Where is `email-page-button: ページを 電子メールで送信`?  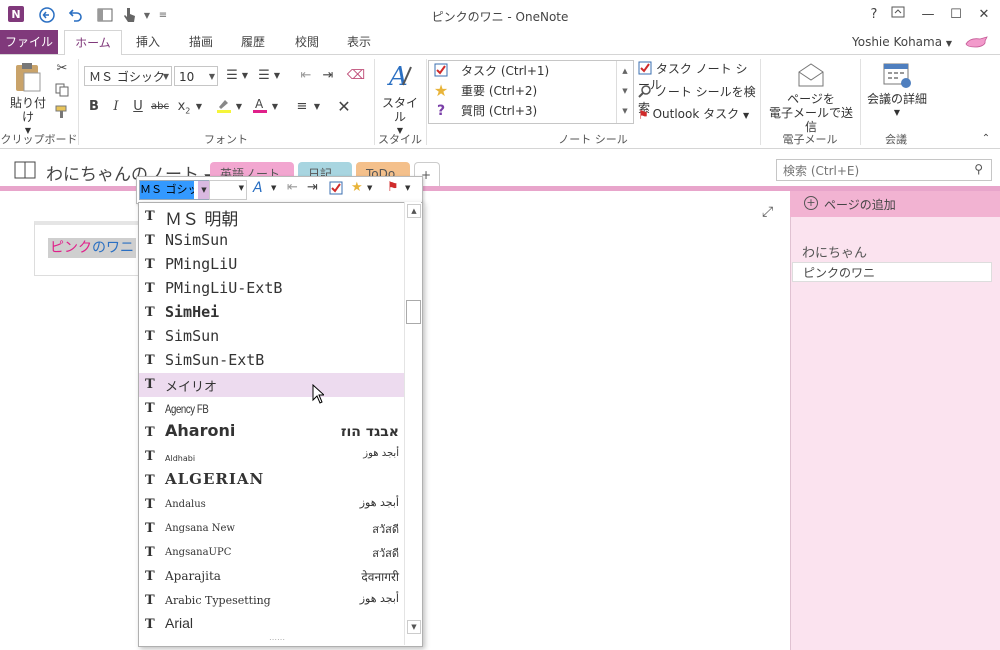
email-page-button: ページを 電子メールで送信 is located at coordinates (811, 97).